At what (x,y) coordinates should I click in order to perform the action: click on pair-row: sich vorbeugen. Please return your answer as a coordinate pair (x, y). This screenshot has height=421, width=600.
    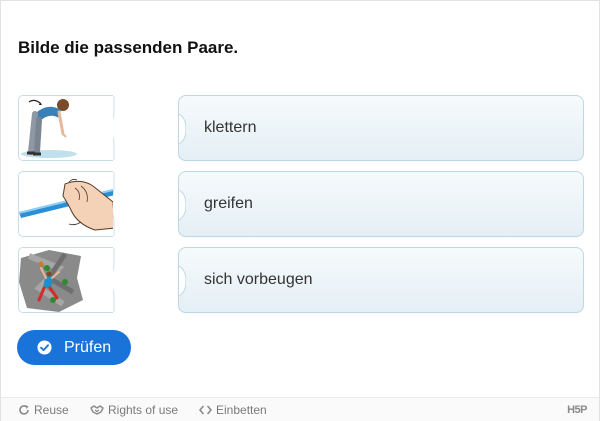
    Looking at the image, I should click on (301, 280).